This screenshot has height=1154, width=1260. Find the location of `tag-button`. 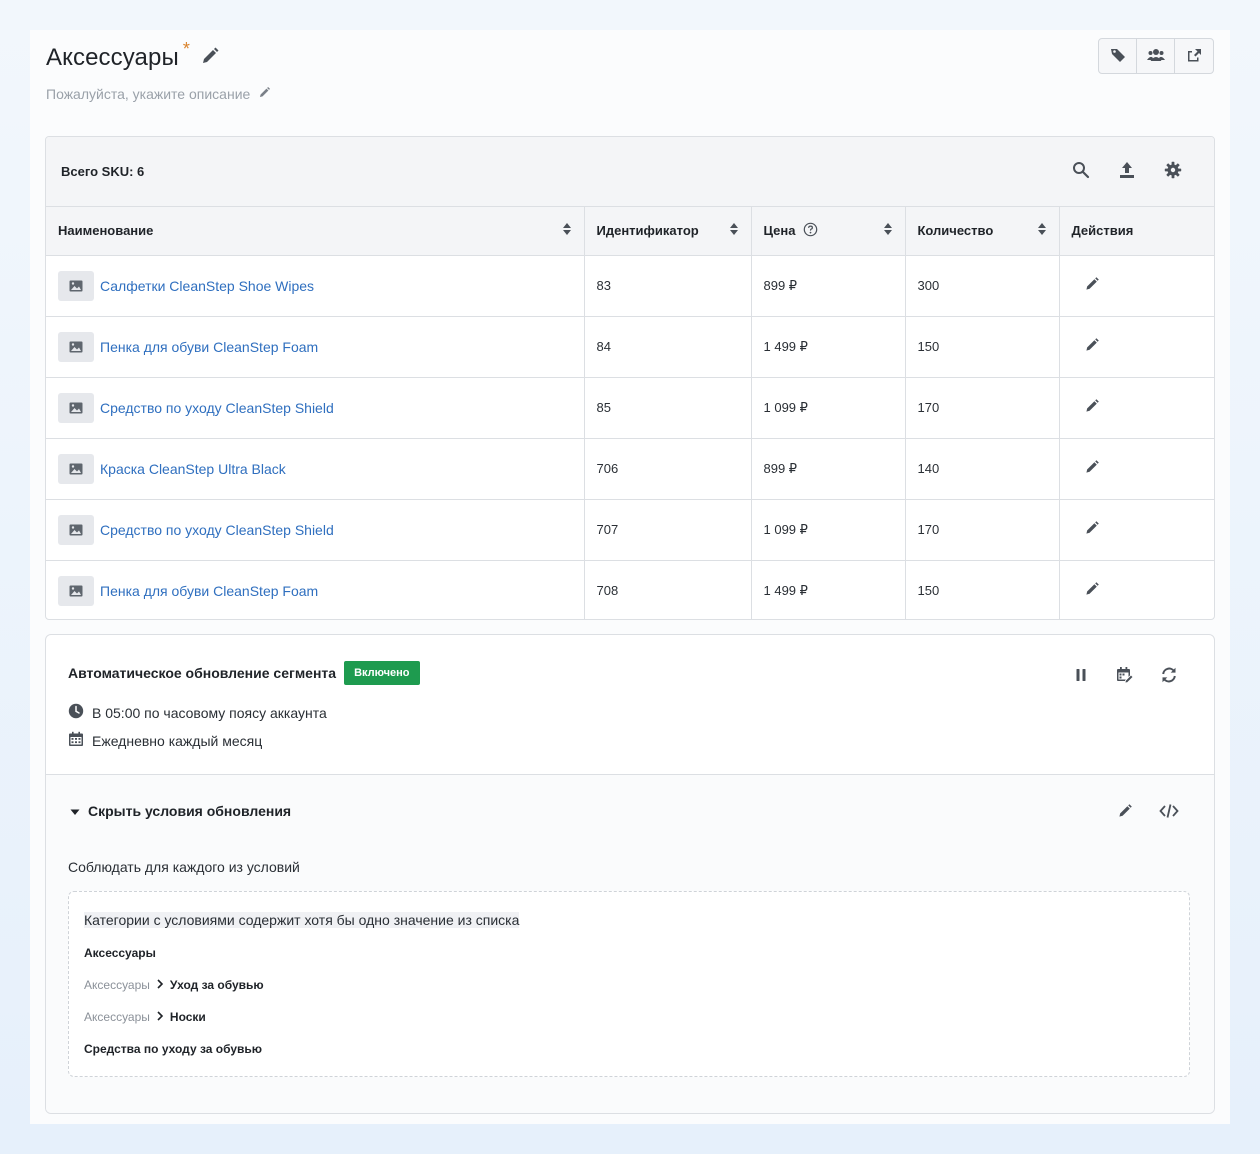

tag-button is located at coordinates (1118, 56).